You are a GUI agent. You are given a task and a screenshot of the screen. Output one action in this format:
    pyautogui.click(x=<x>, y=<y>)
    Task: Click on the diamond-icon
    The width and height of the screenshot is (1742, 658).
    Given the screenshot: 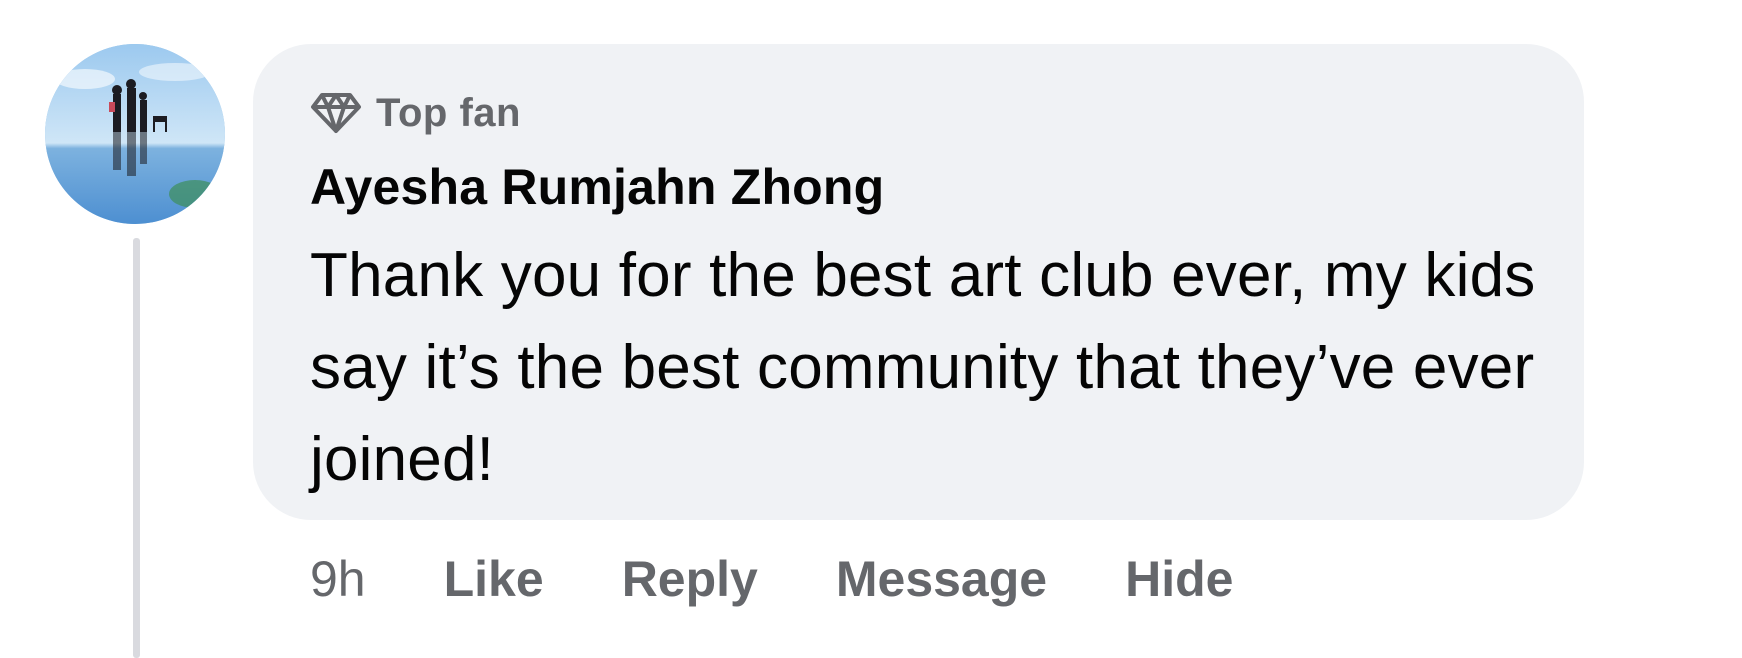 What is the action you would take?
    pyautogui.click(x=336, y=113)
    